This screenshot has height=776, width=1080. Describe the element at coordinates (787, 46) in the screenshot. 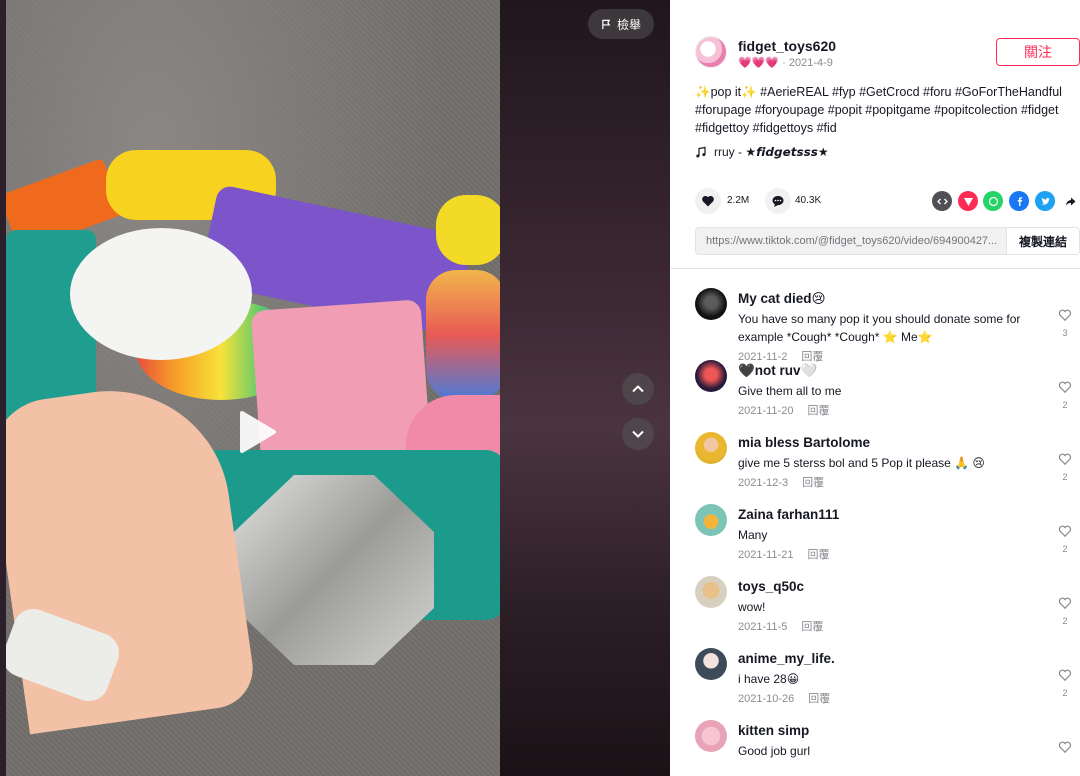

I see `author-username: fidget_toys620` at that location.